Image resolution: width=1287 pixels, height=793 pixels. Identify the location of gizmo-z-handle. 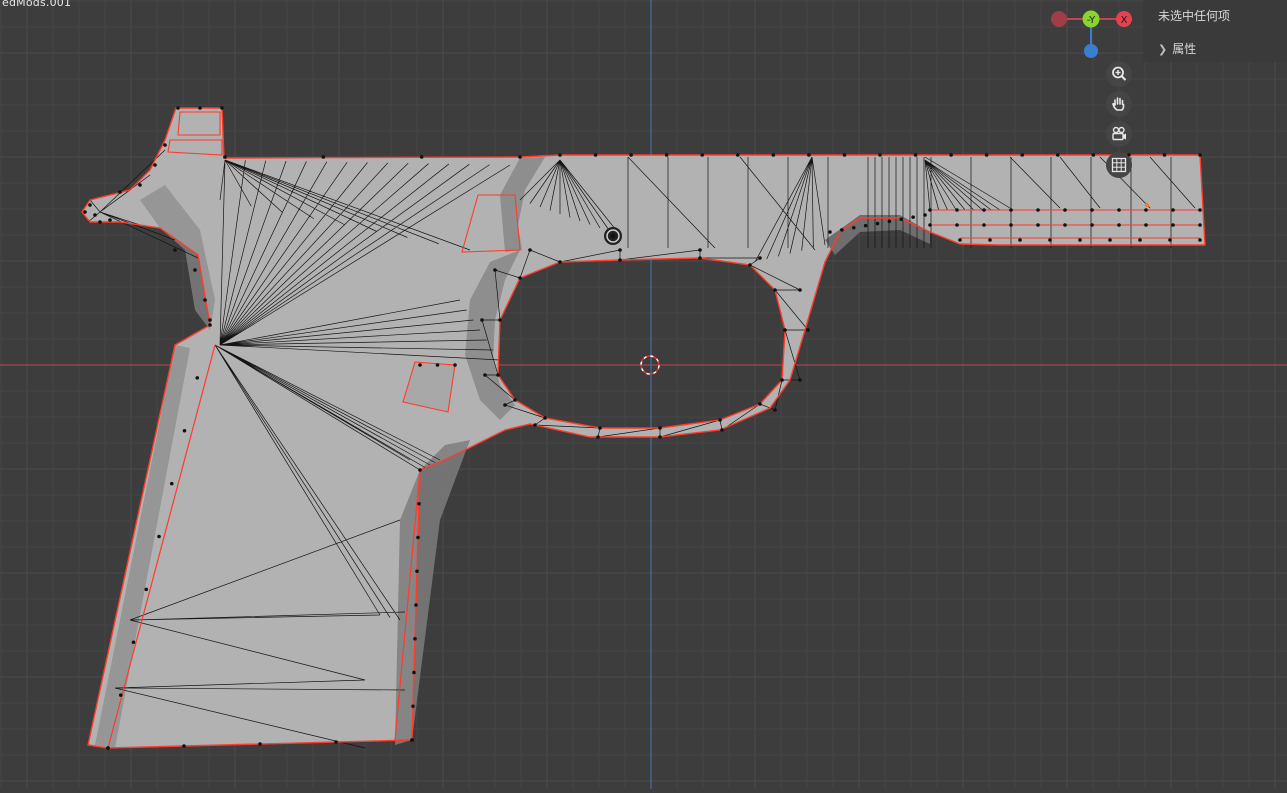
(1091, 51).